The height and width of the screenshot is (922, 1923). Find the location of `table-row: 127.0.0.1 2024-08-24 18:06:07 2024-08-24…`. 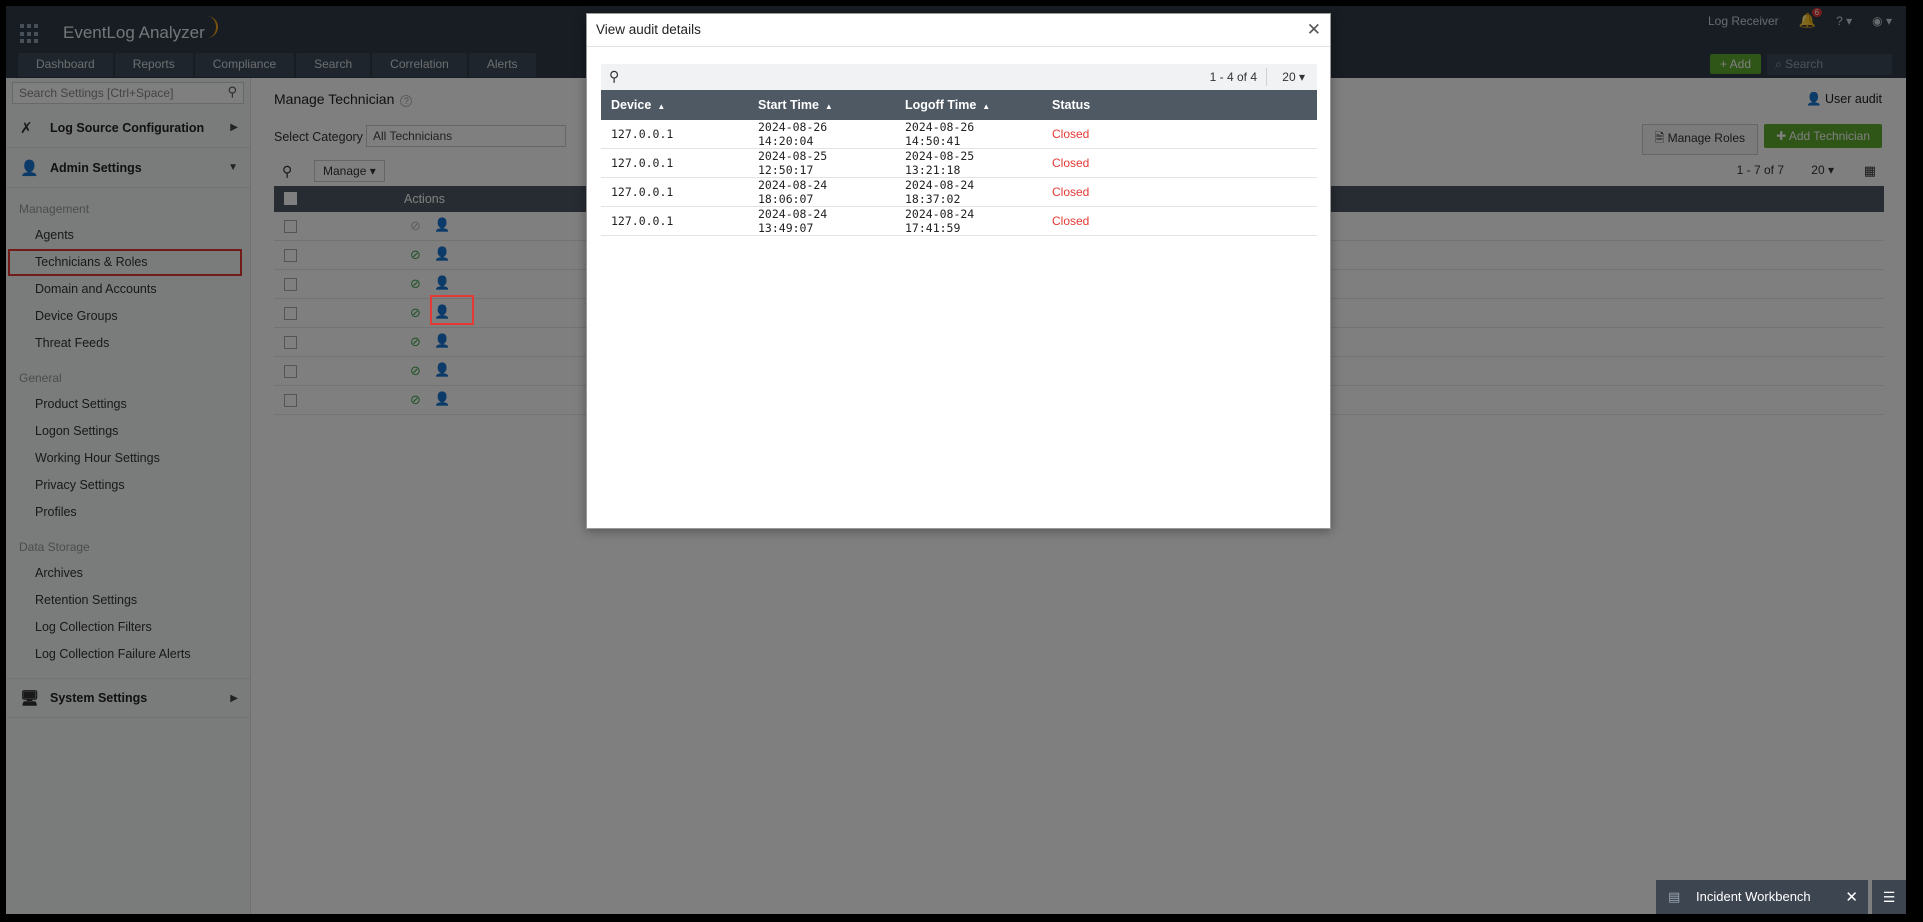

table-row: 127.0.0.1 2024-08-24 18:06:07 2024-08-24… is located at coordinates (959, 192).